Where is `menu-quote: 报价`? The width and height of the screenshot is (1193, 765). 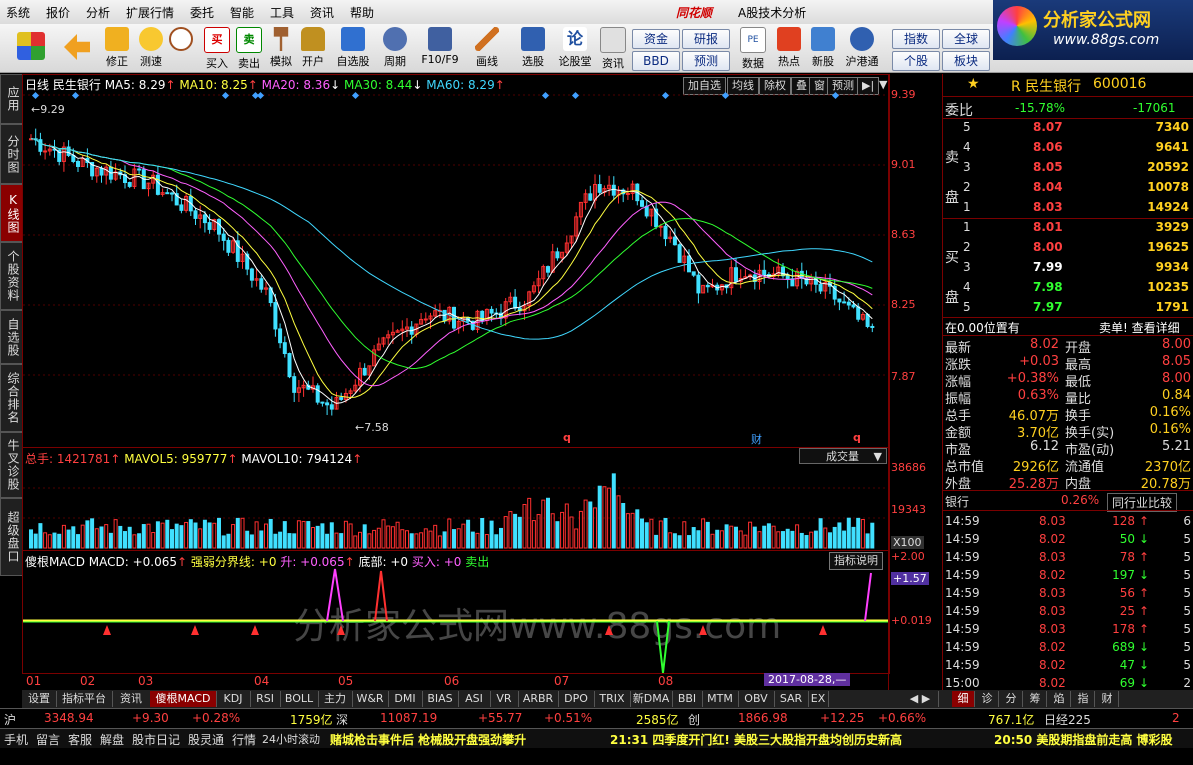 menu-quote: 报价 is located at coordinates (58, 12).